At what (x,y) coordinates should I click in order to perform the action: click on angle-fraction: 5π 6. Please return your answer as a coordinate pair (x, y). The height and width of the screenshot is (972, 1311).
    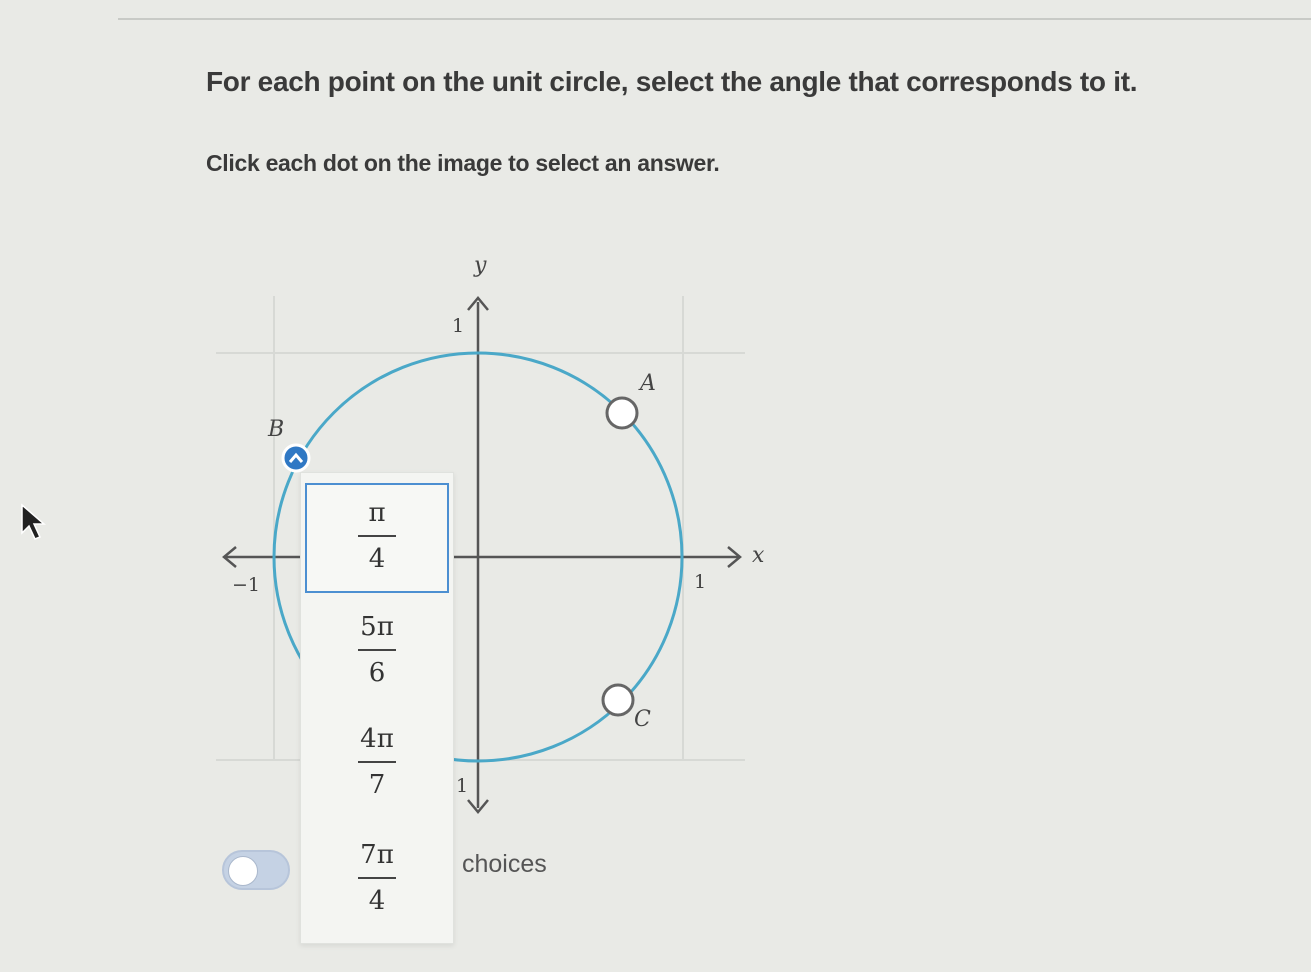
    Looking at the image, I should click on (377, 650).